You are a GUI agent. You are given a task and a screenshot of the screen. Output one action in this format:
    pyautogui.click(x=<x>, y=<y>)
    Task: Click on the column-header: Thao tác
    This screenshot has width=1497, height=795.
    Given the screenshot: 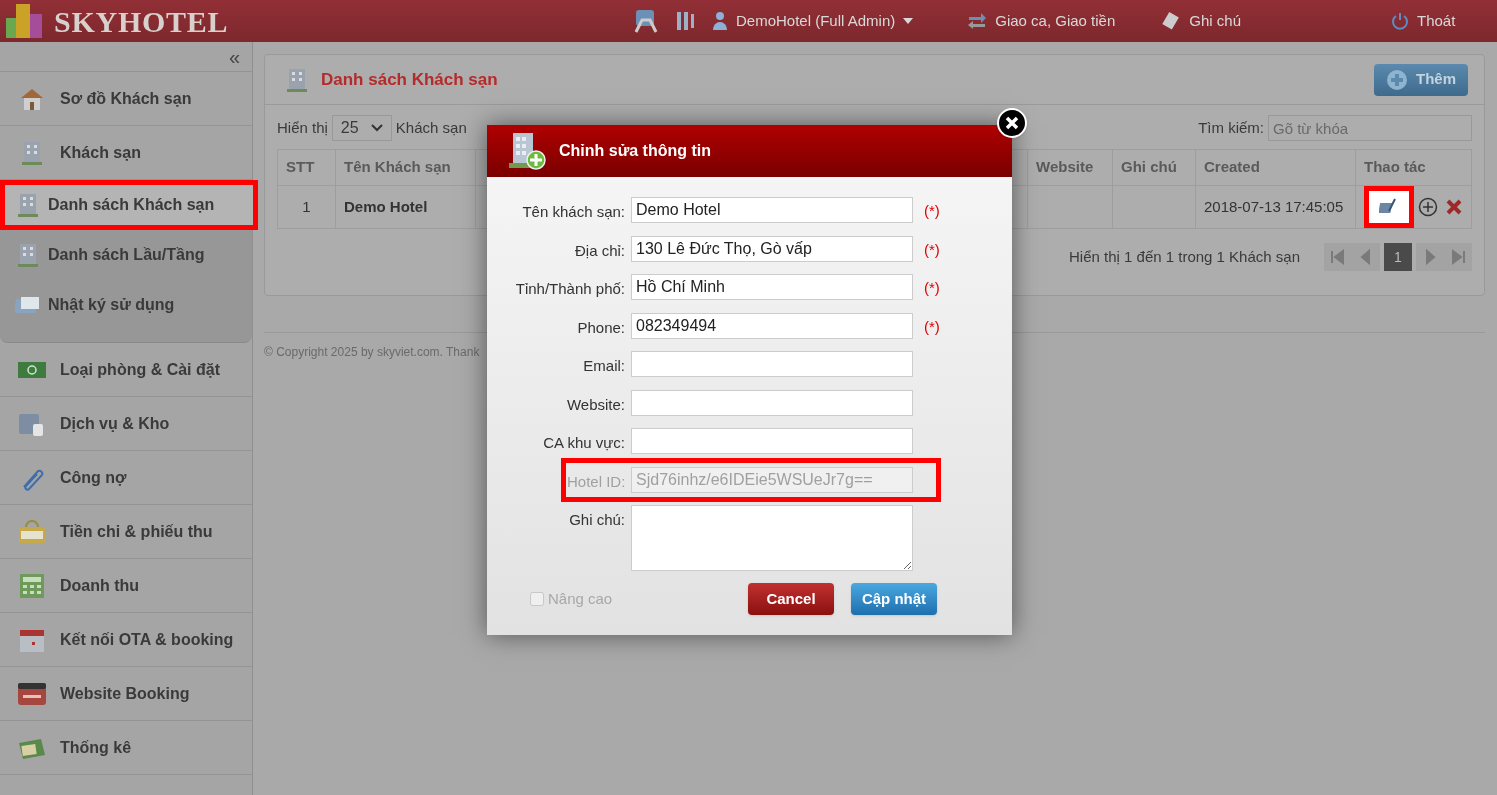 What is the action you would take?
    pyautogui.click(x=1413, y=167)
    